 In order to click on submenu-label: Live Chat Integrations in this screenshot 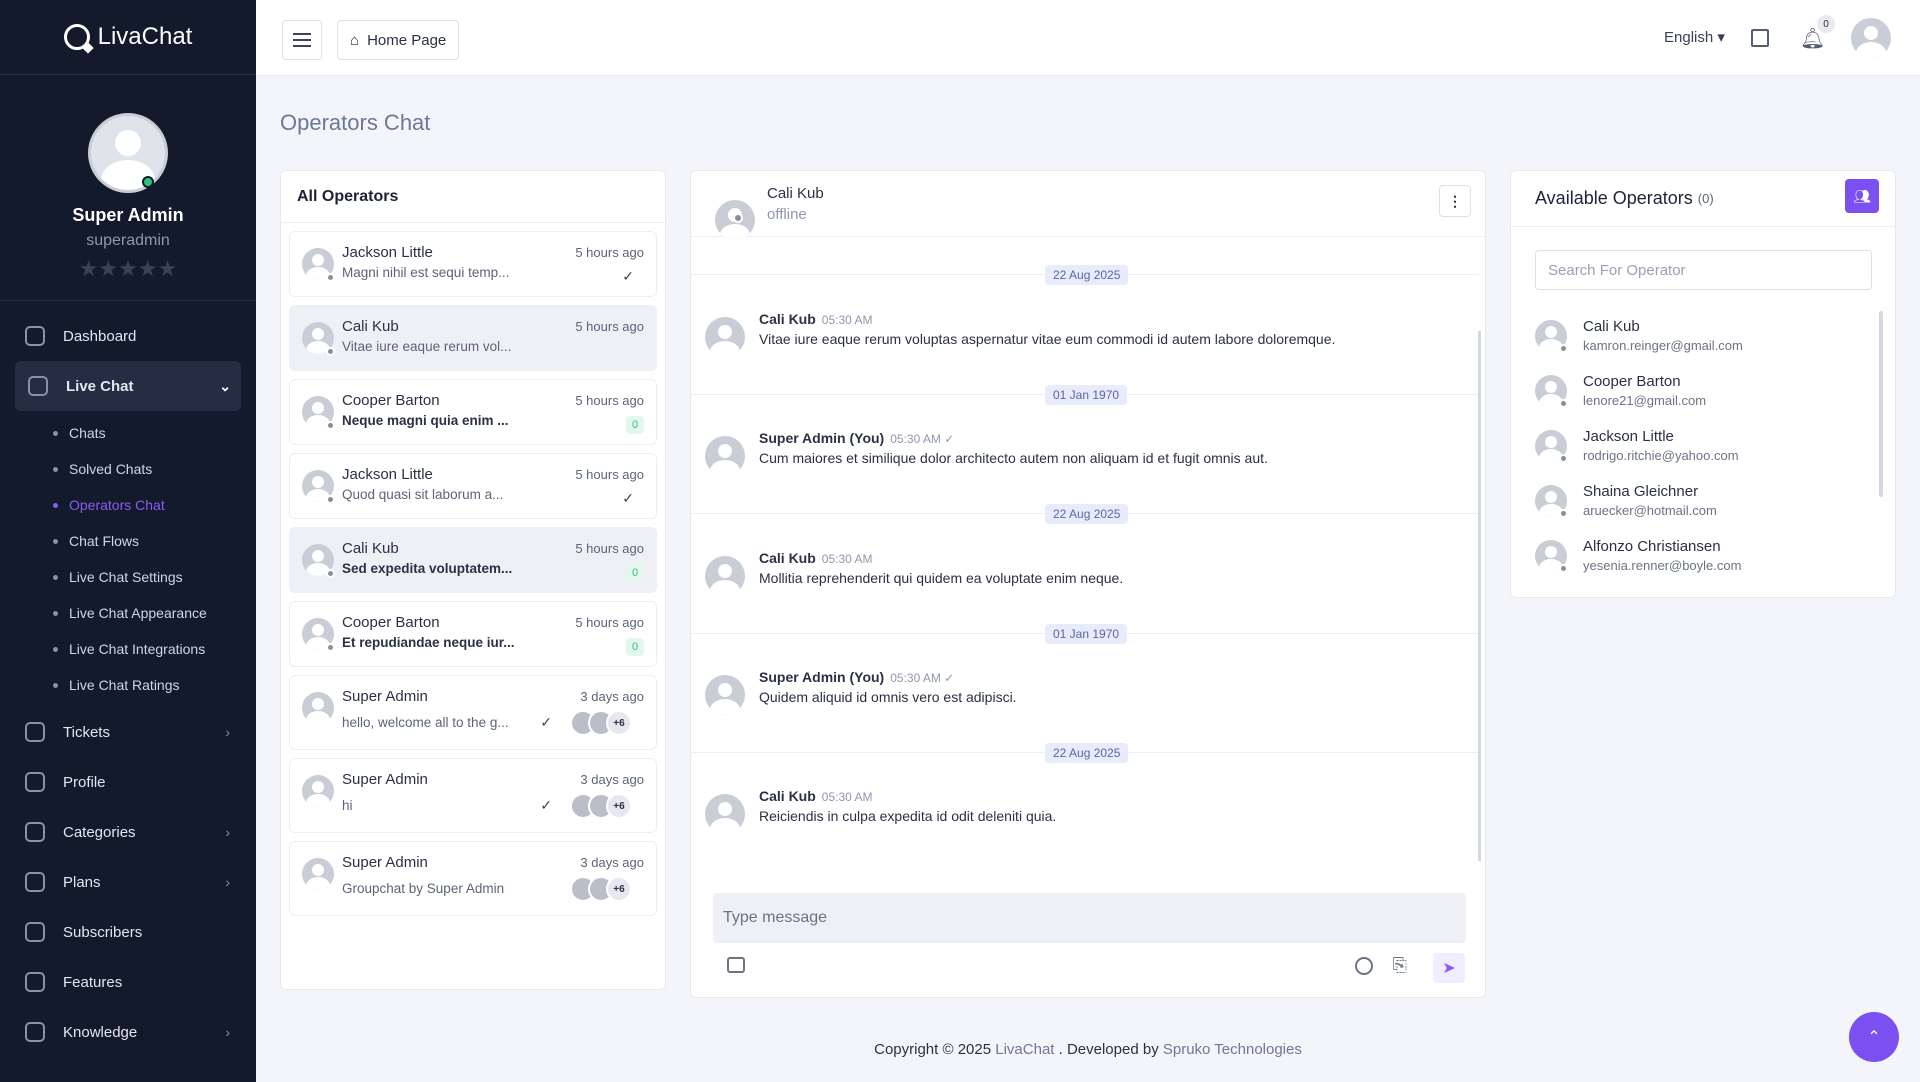, I will do `click(137, 649)`.